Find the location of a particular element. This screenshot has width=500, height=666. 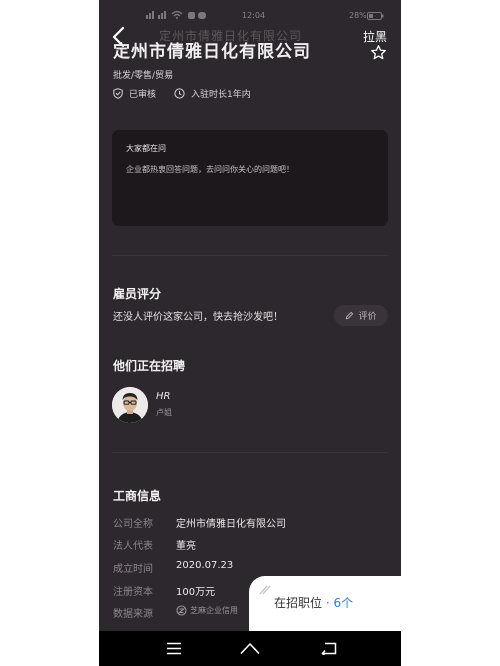

info-value-source: 芝麻企业信用 is located at coordinates (207, 610).